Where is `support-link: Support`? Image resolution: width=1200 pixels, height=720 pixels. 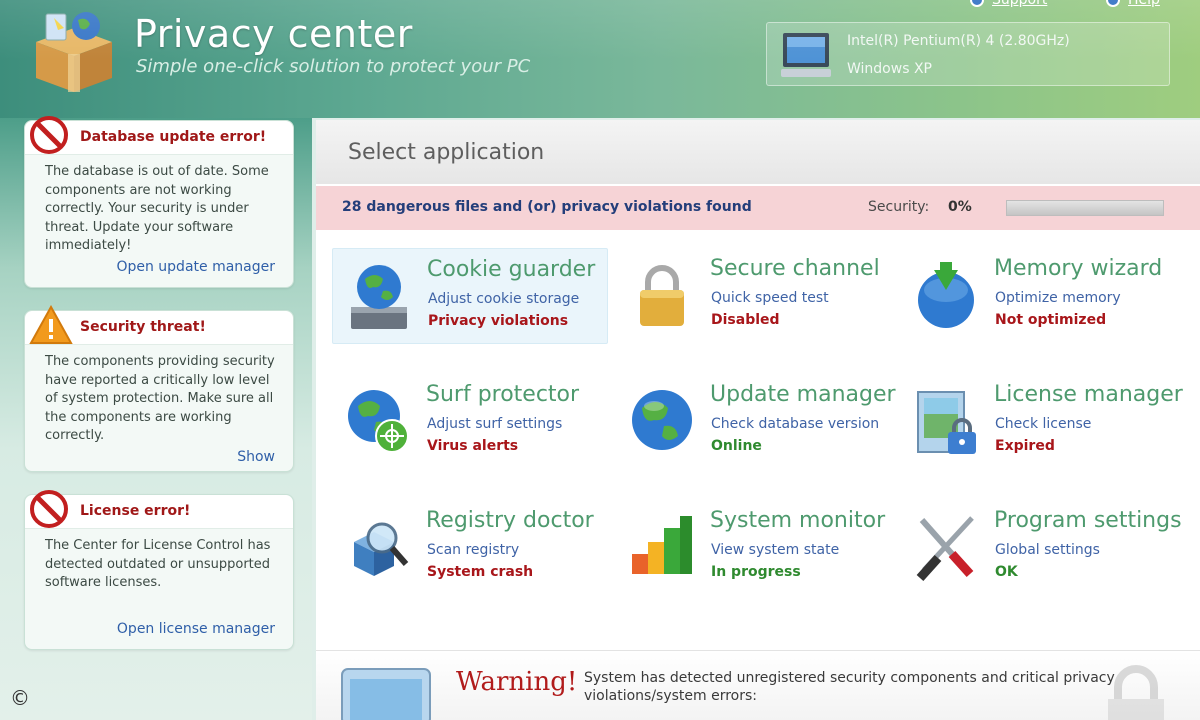 support-link: Support is located at coordinates (1008, 4).